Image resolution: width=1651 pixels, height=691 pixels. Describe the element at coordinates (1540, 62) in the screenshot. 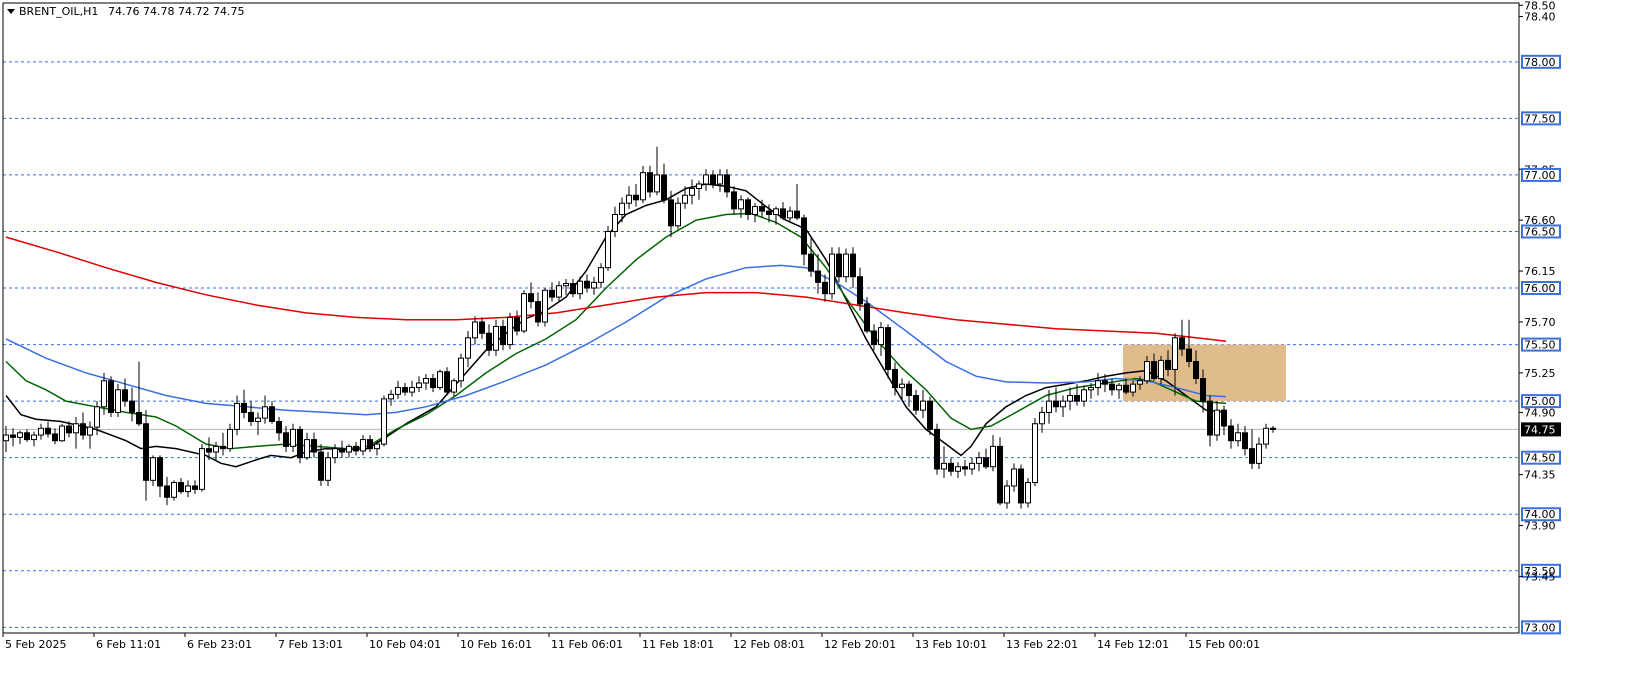

I see `price-tick-label: 78.00` at that location.